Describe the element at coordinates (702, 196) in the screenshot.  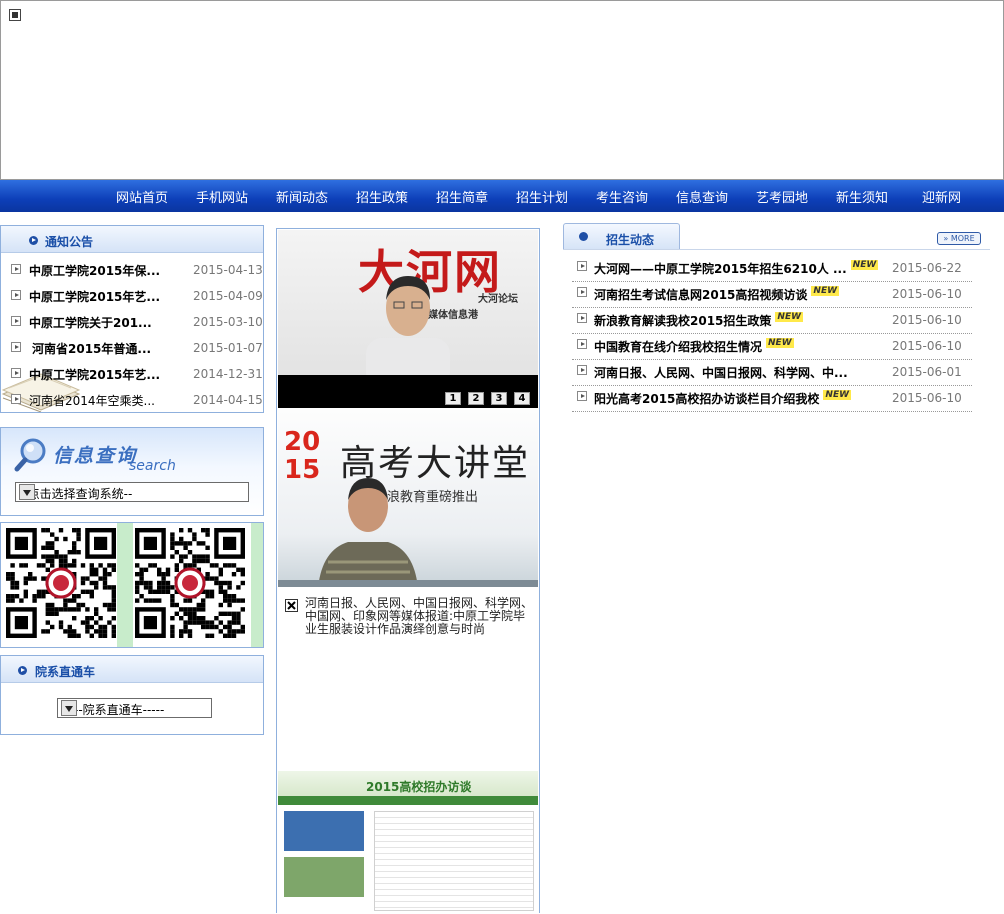
I see `nav-info-query: 信息查询` at that location.